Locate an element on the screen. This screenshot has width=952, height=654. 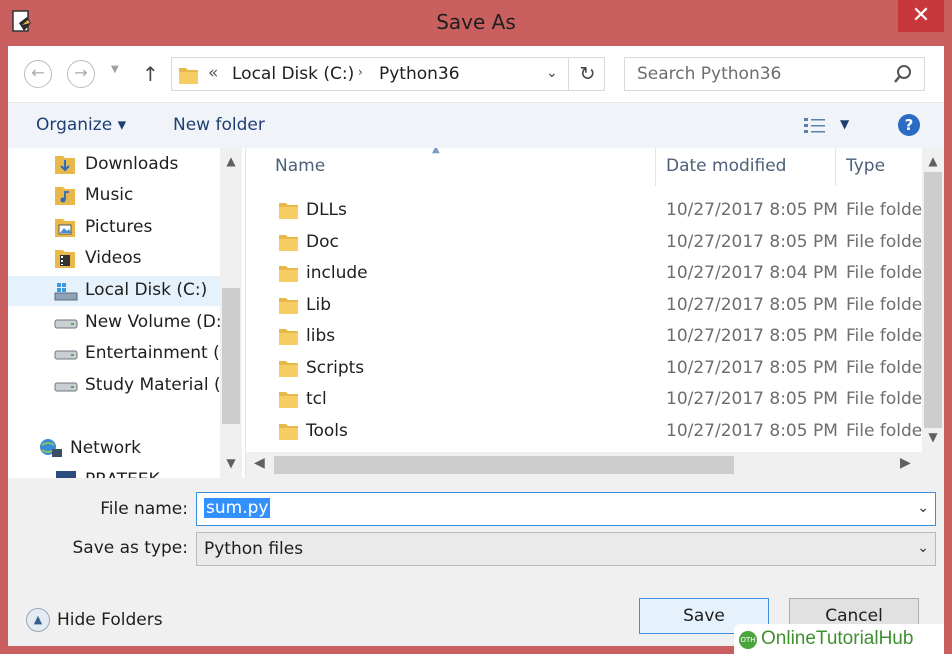
date-modified-cell: 10/27/2017 8:04 PM is located at coordinates (752, 273).